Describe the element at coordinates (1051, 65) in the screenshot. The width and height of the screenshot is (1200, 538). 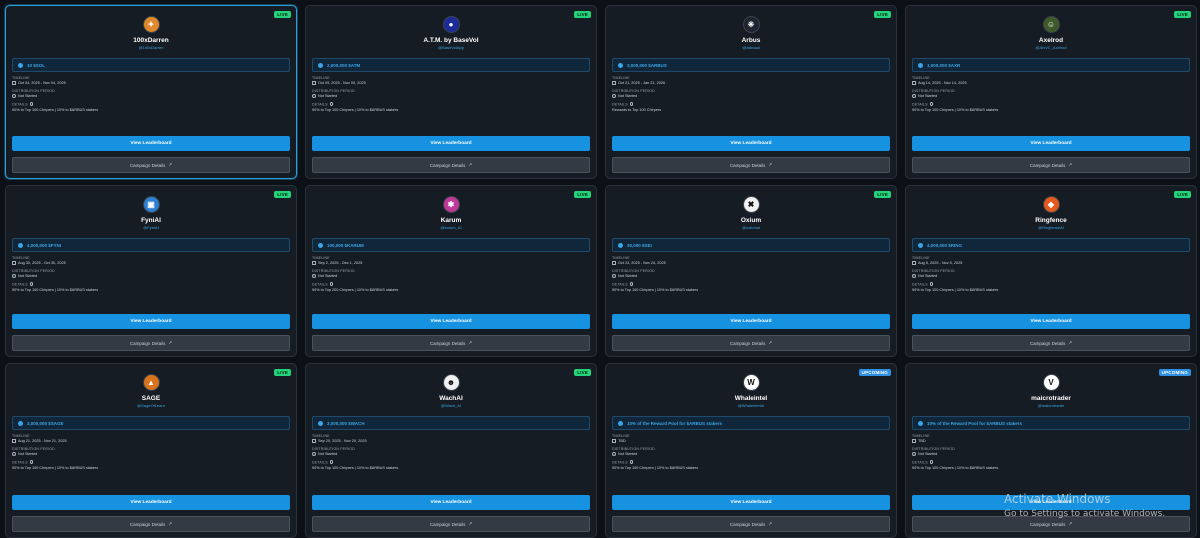
I see `reward-pool: 1,000,000 $AXR` at that location.